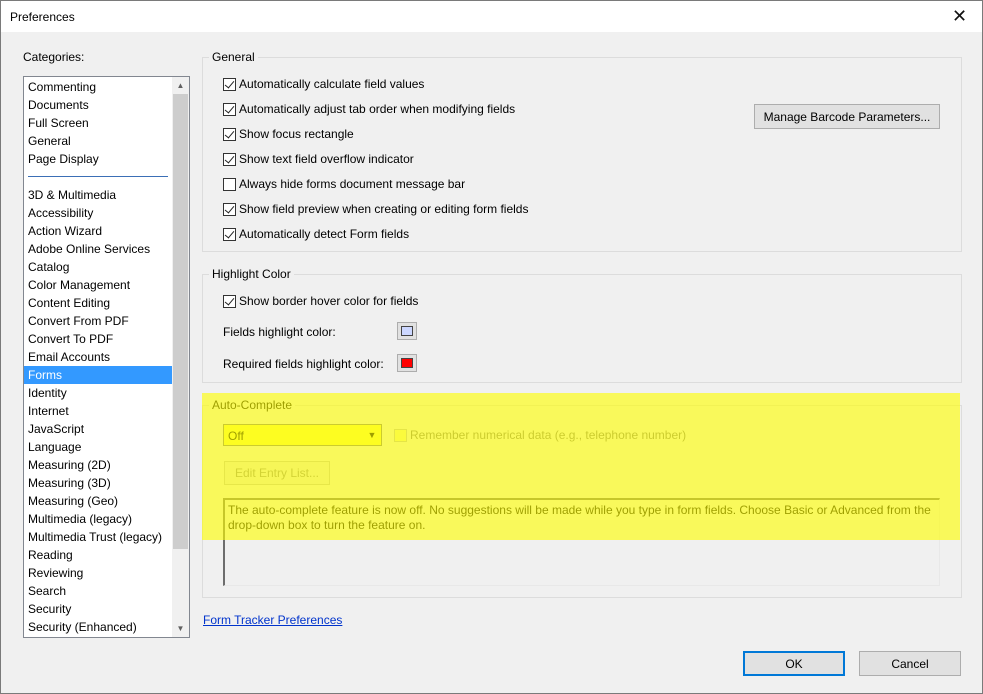  Describe the element at coordinates (324, 234) in the screenshot. I see `general-option-label: Automatically detect Form fields` at that location.